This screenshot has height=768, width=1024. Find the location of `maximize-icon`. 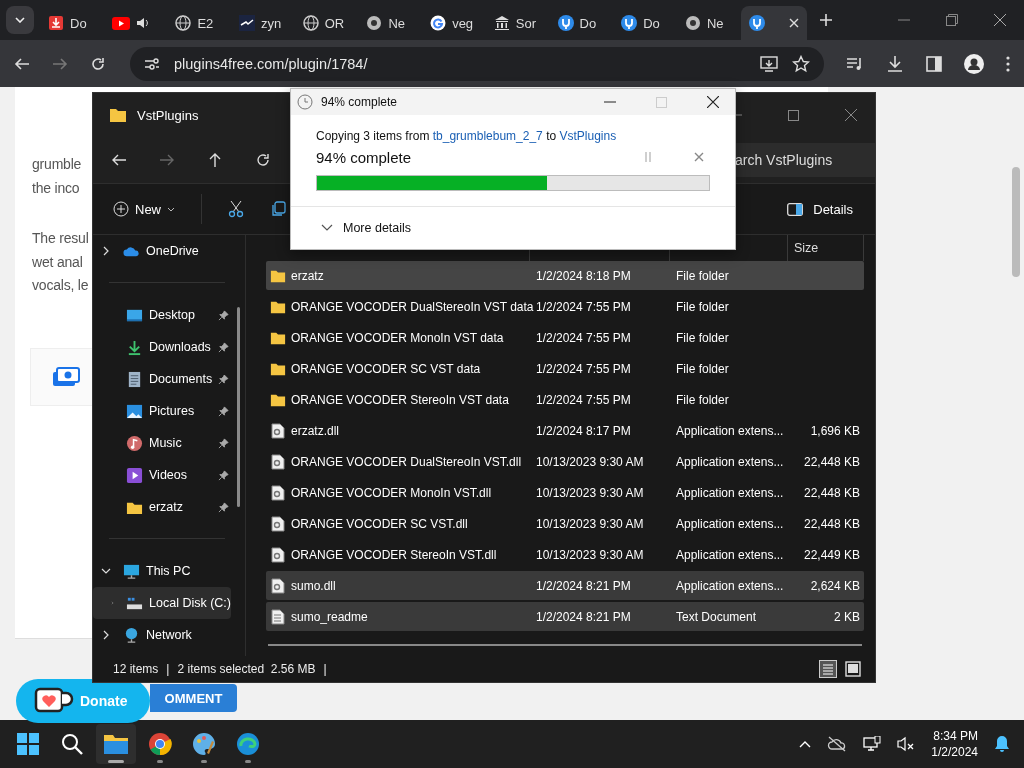

maximize-icon is located at coordinates (793, 115).